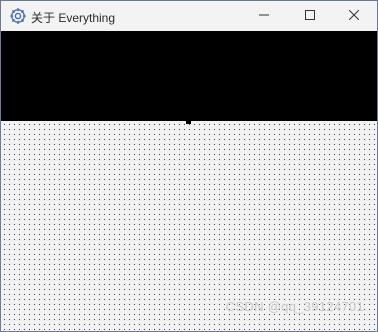 The image size is (378, 332). I want to click on close-button, so click(354, 16).